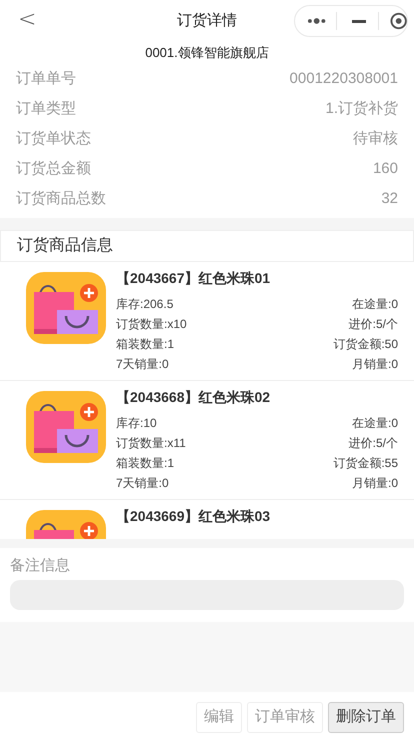  What do you see at coordinates (136, 423) in the screenshot?
I see `product-stat: 库存:10` at bounding box center [136, 423].